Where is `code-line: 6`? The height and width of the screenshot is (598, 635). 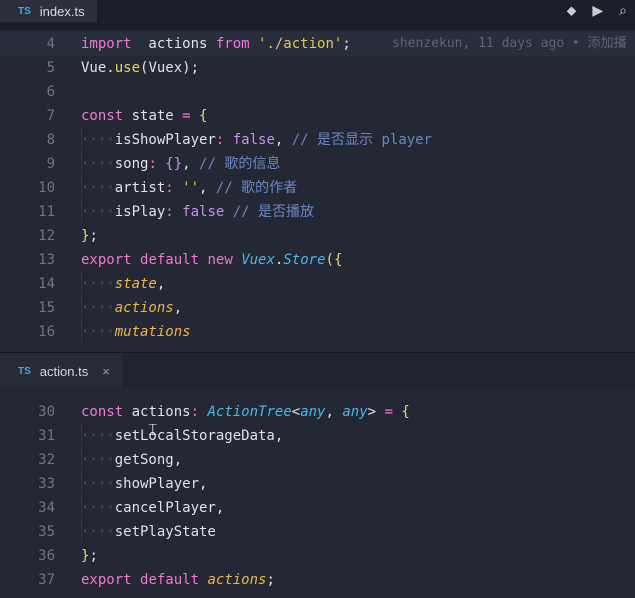 code-line: 6 is located at coordinates (317, 92).